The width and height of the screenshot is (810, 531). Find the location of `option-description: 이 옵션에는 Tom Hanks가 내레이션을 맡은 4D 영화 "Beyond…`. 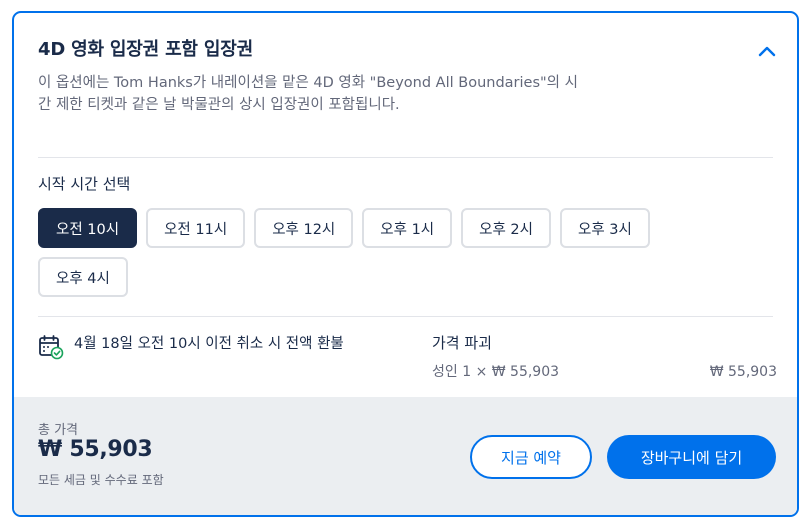

option-description: 이 옵션에는 Tom Hanks가 내레이션을 맡은 4D 영화 "Beyond… is located at coordinates (308, 94).